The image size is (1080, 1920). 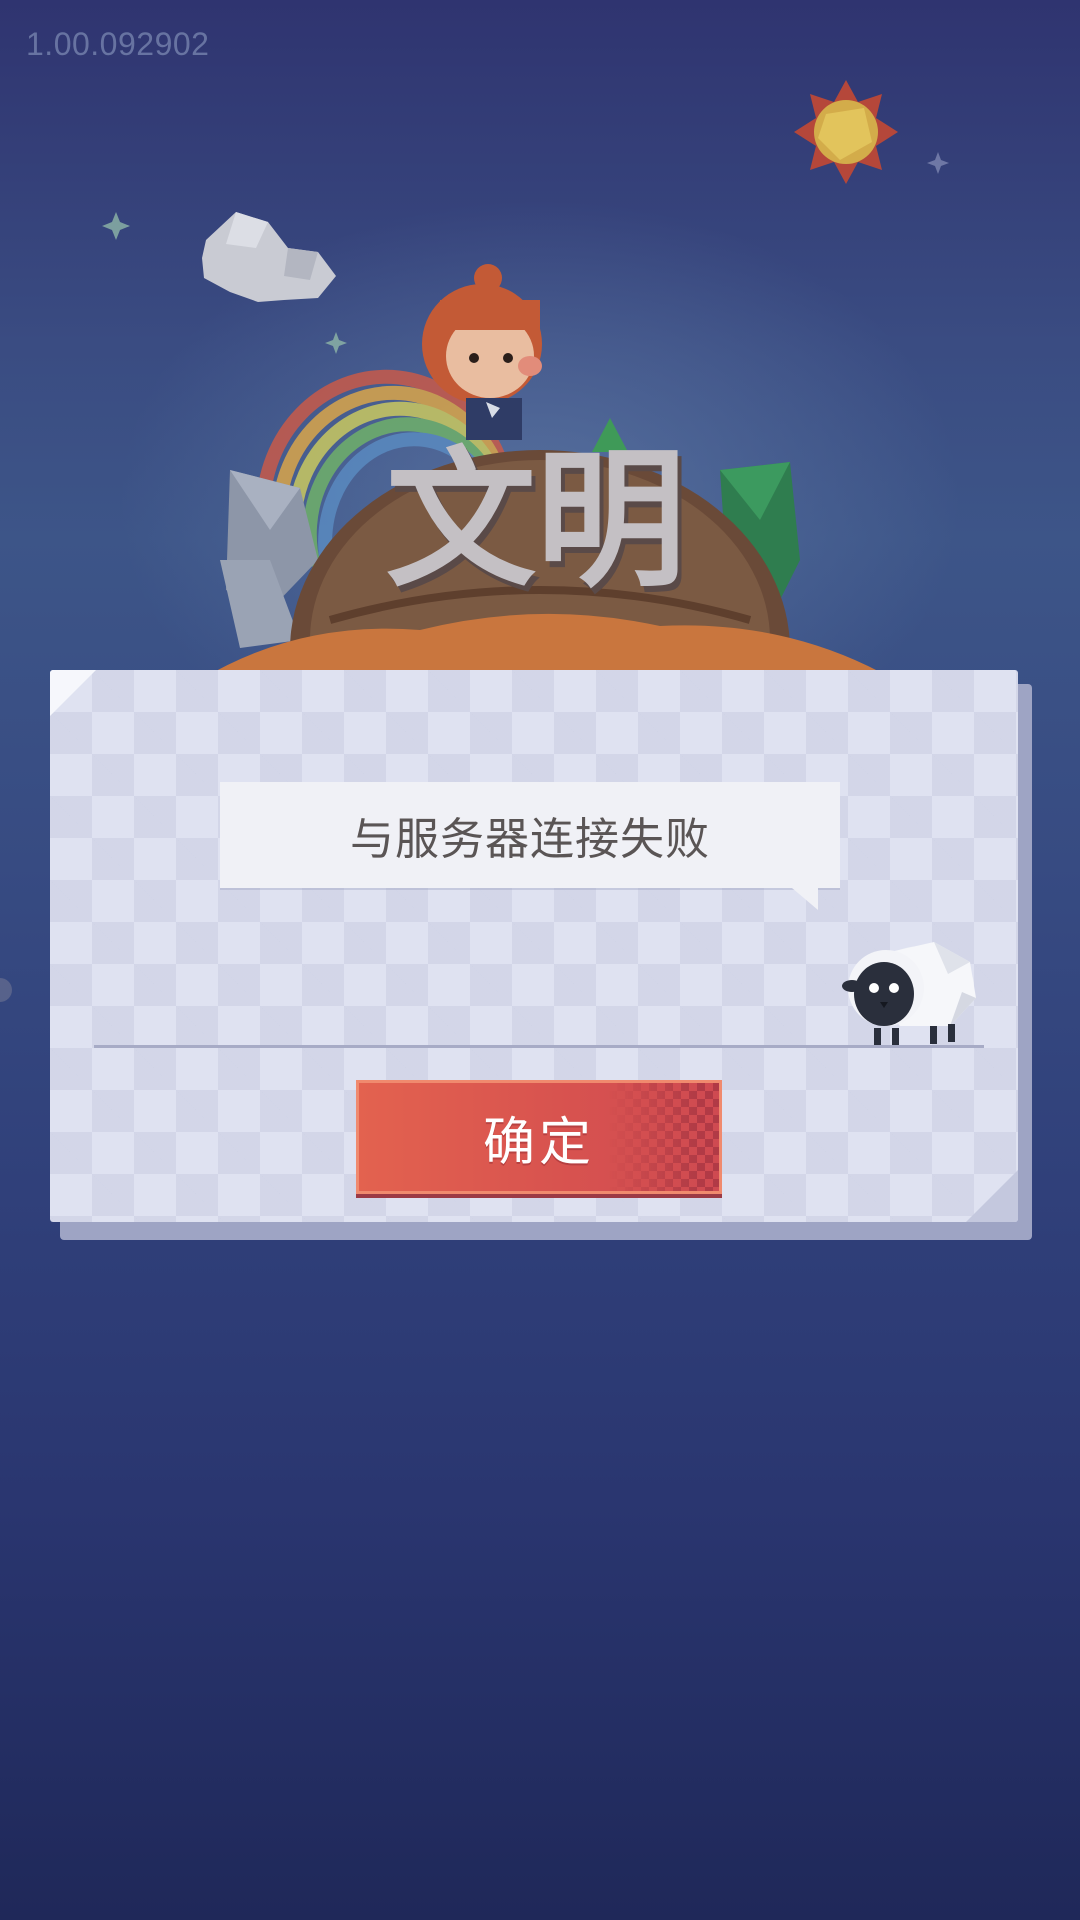 I want to click on bubble-tail, so click(x=805, y=899).